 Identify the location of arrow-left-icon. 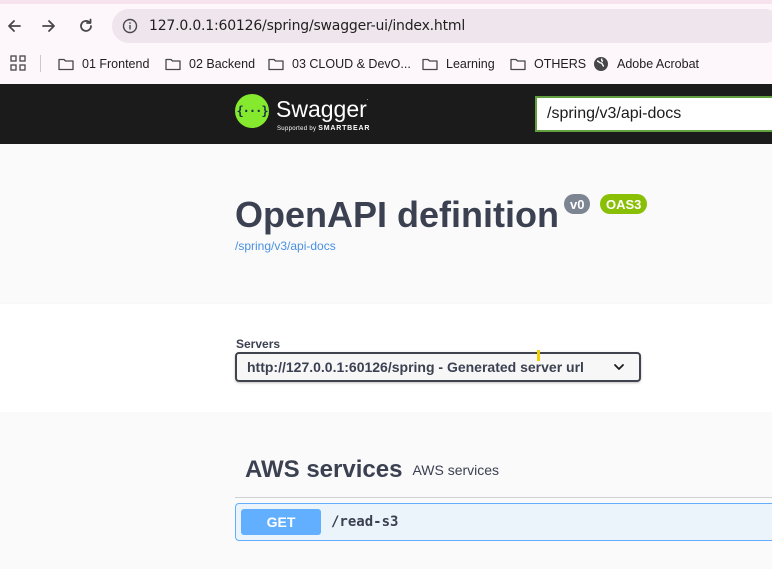
(14, 26).